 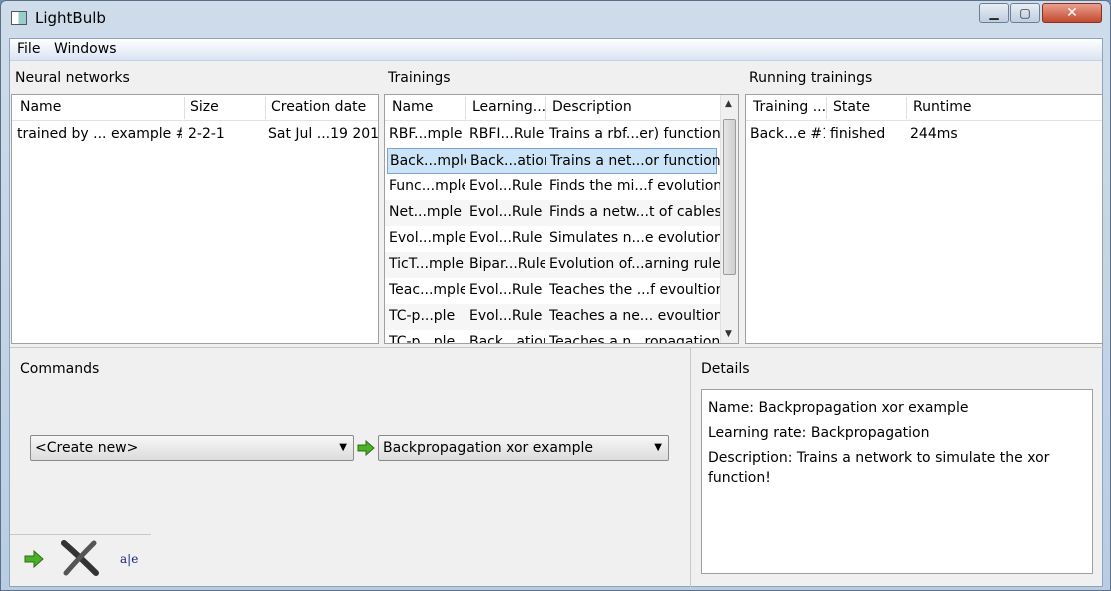 I want to click on cell-state: finished, so click(x=858, y=134).